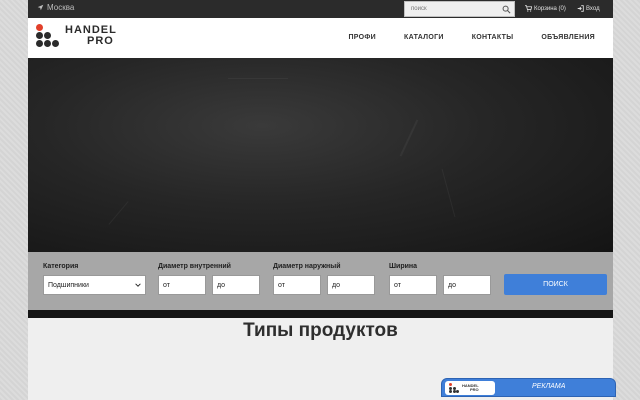 Image resolution: width=640 pixels, height=400 pixels. I want to click on inner-diameter-to-input: до, so click(236, 285).